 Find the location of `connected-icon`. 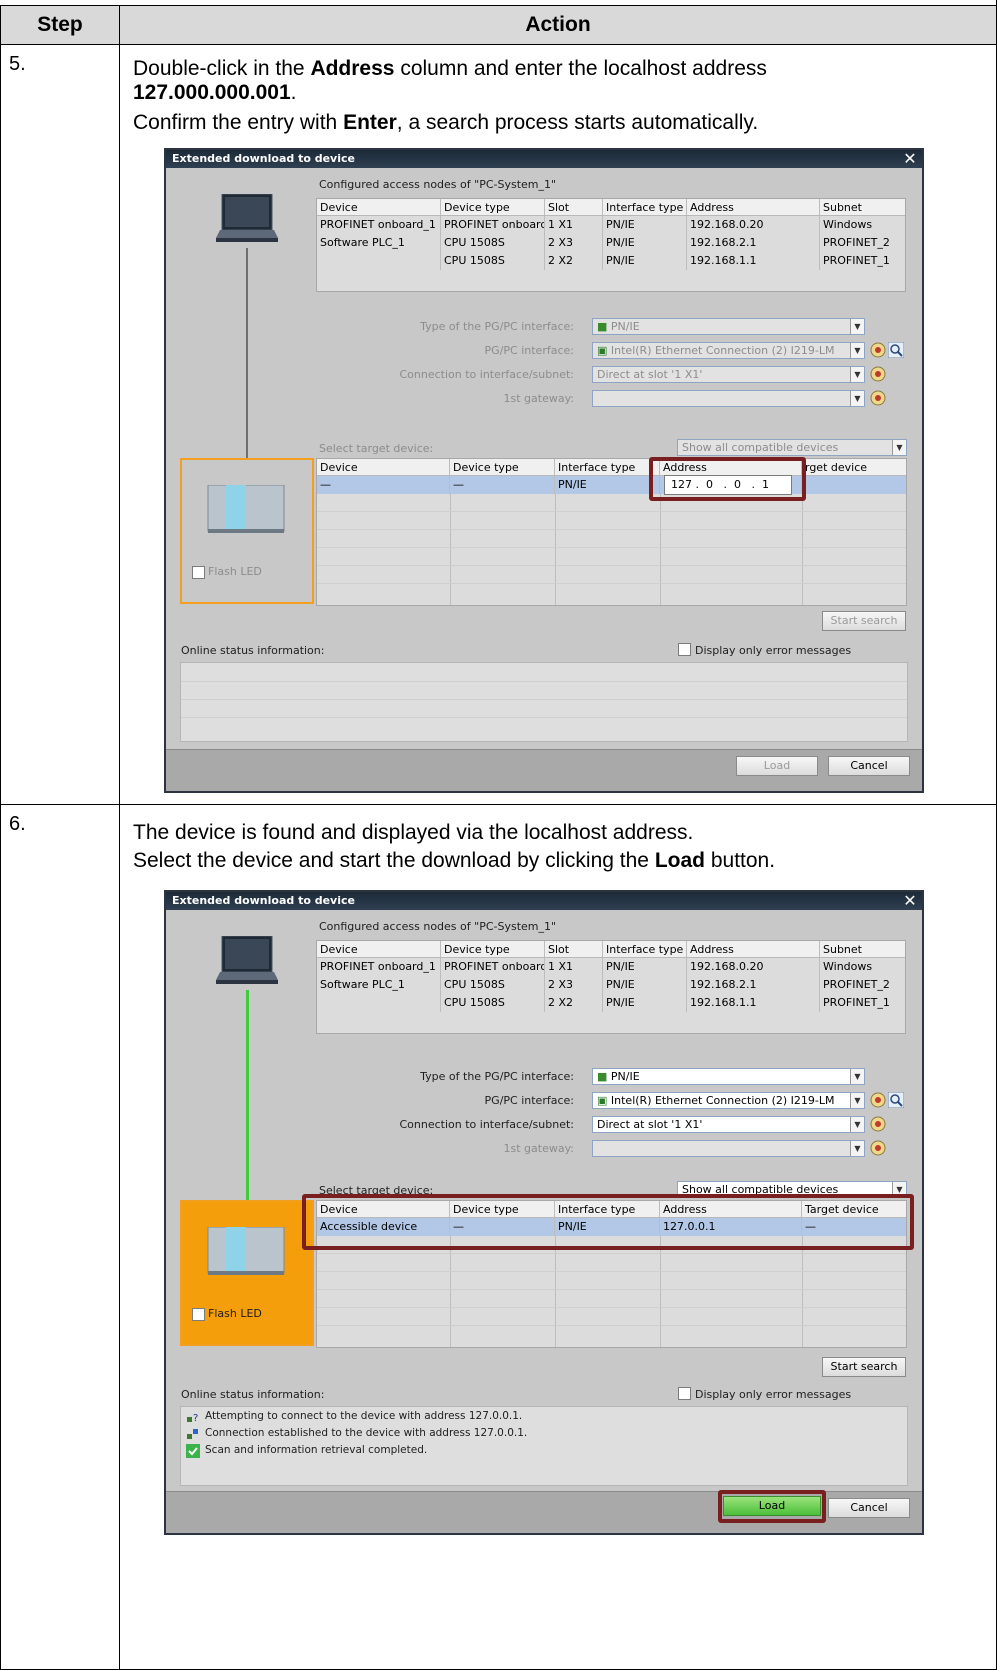

connected-icon is located at coordinates (192, 1434).